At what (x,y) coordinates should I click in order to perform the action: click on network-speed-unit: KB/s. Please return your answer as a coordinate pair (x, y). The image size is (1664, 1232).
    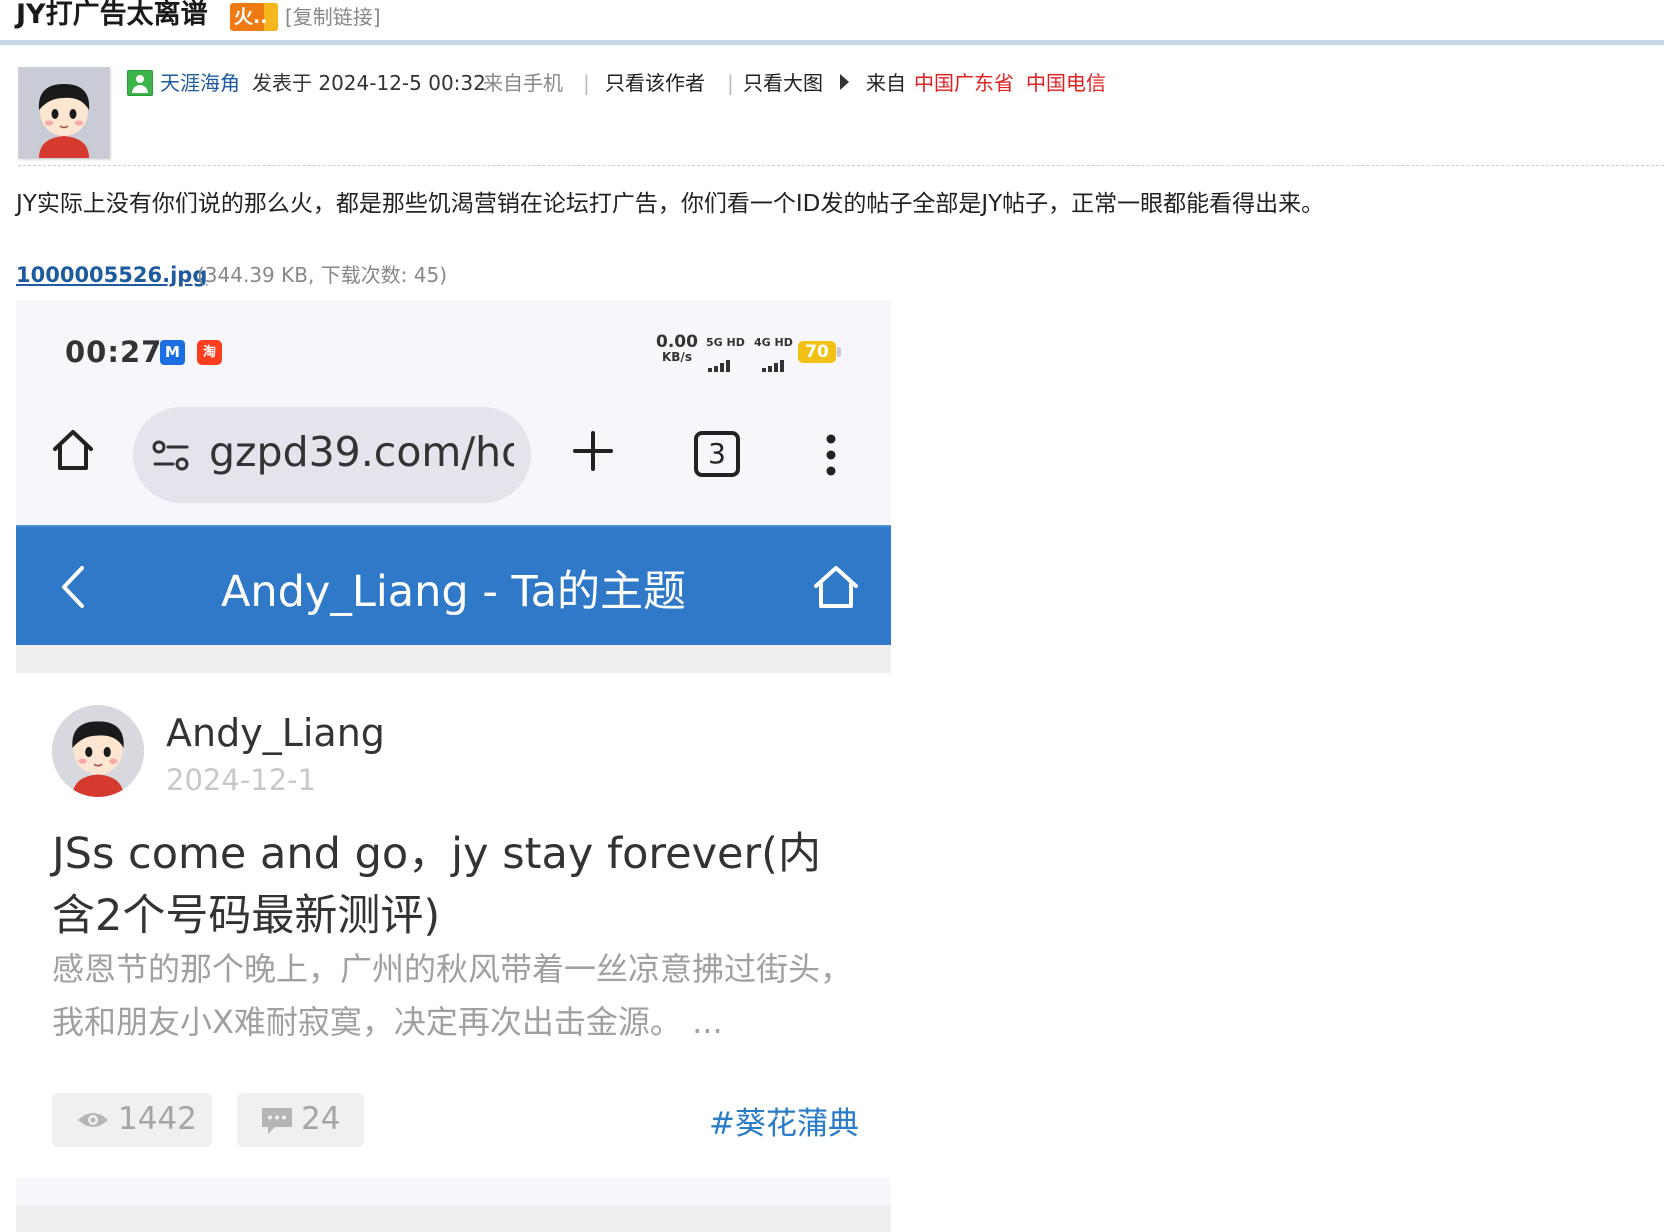
    Looking at the image, I should click on (676, 357).